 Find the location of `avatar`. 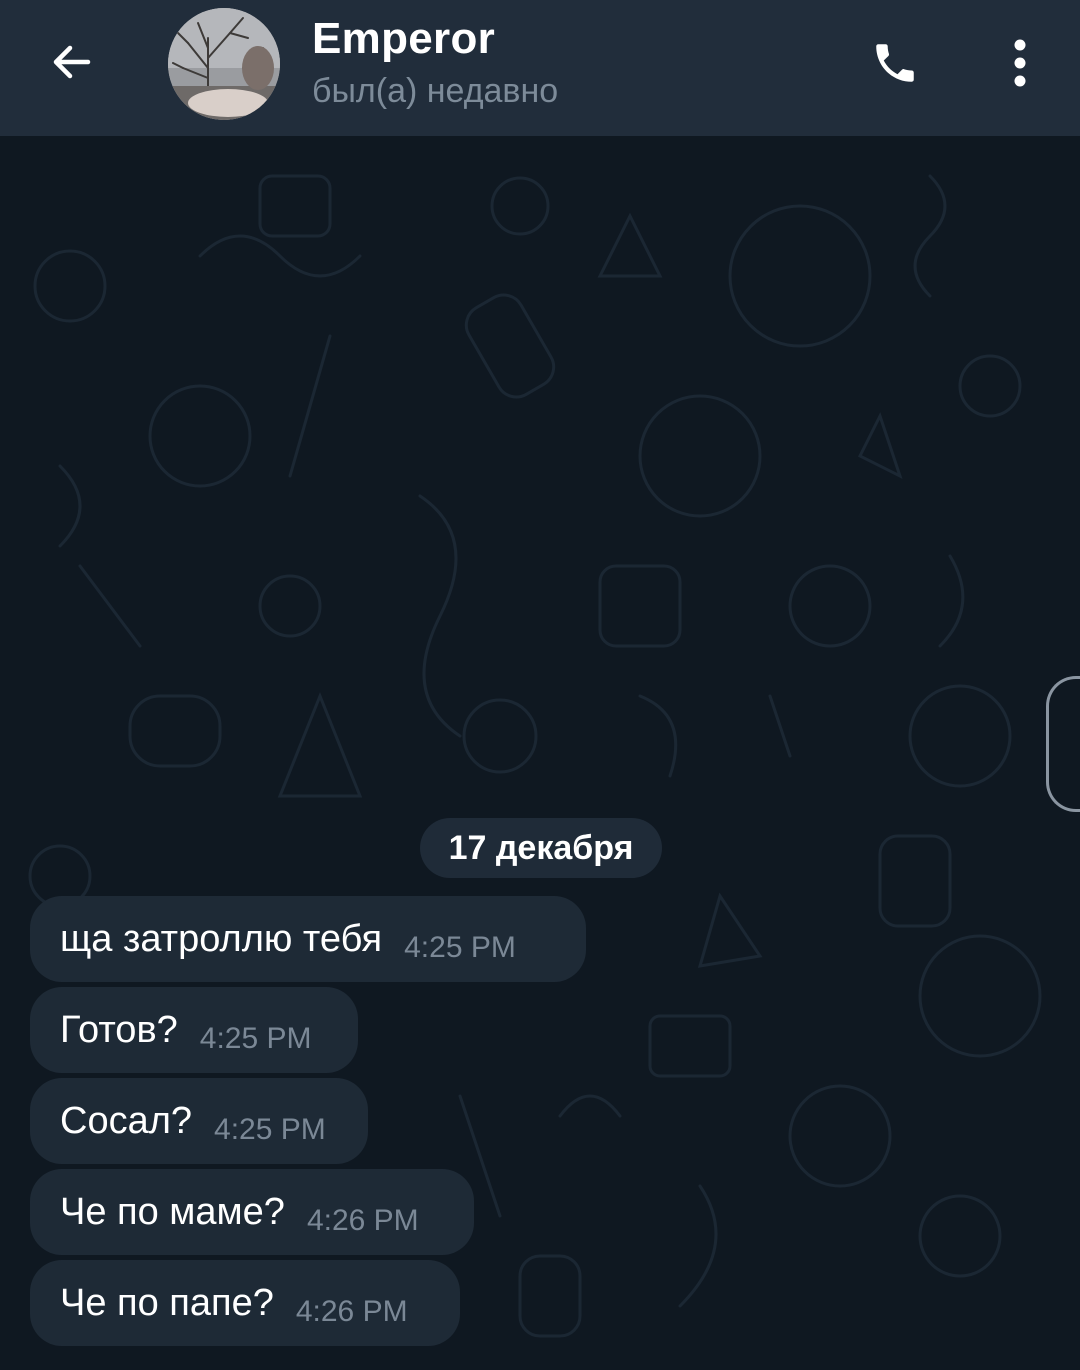

avatar is located at coordinates (224, 64).